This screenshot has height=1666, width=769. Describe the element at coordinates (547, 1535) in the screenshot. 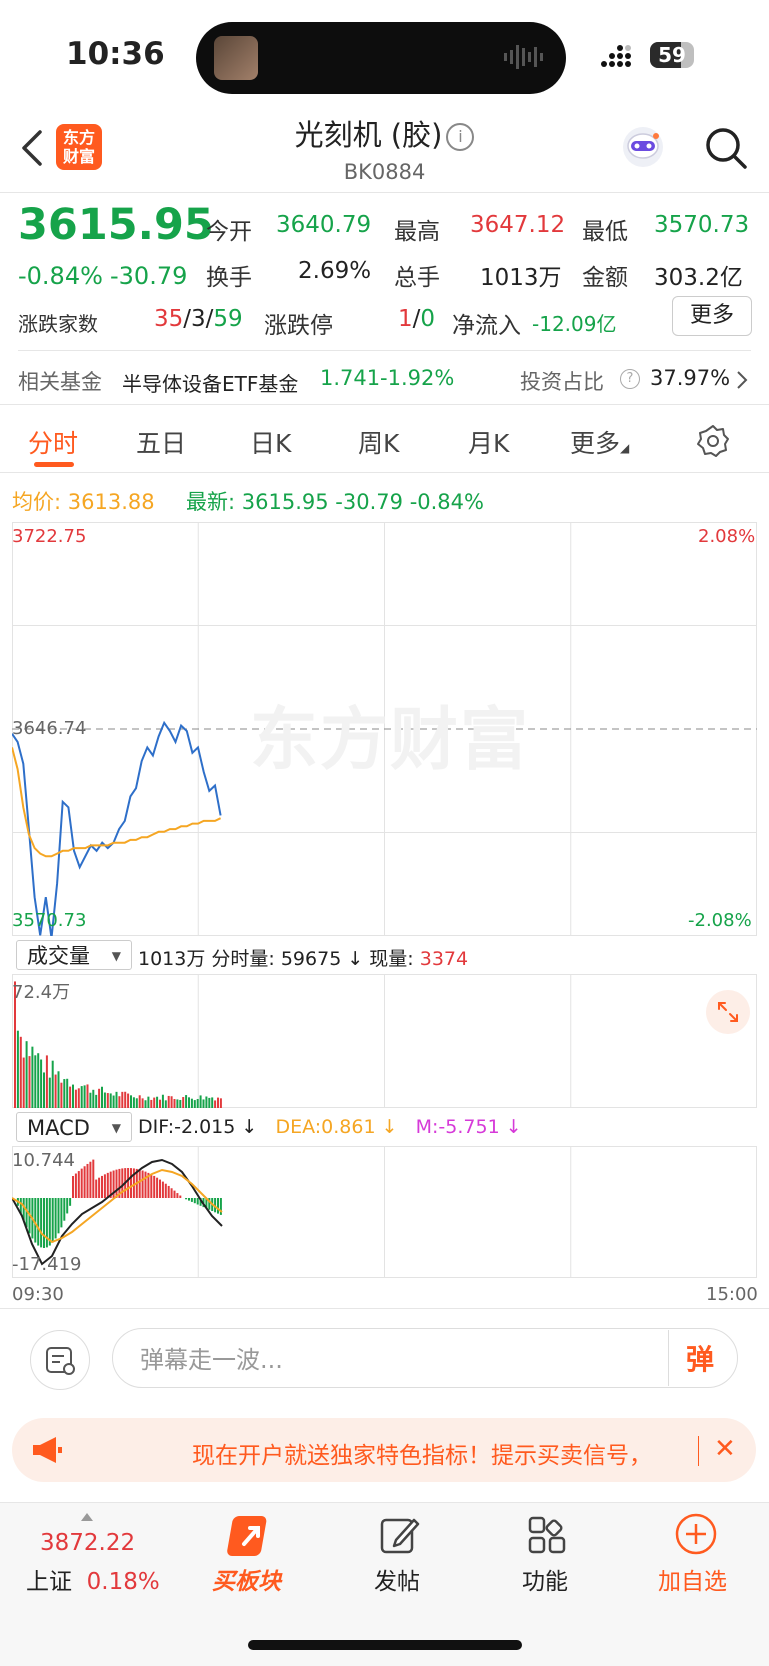

I see `functions-grid-icon` at that location.